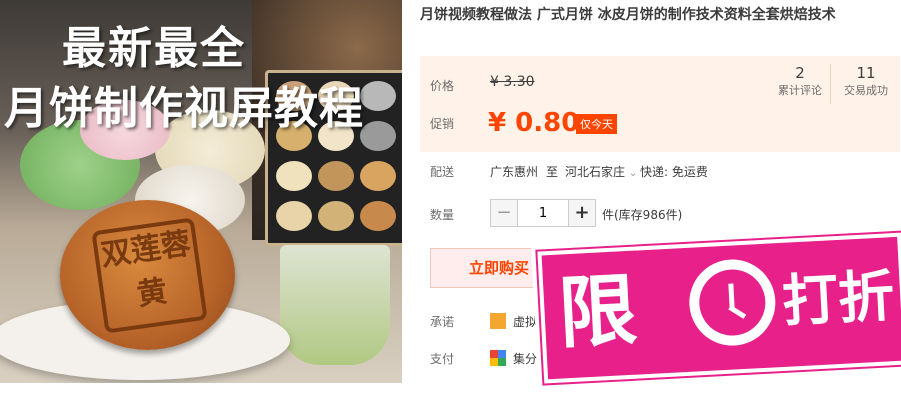  What do you see at coordinates (800, 90) in the screenshot?
I see `reviews-label: 累计评论` at bounding box center [800, 90].